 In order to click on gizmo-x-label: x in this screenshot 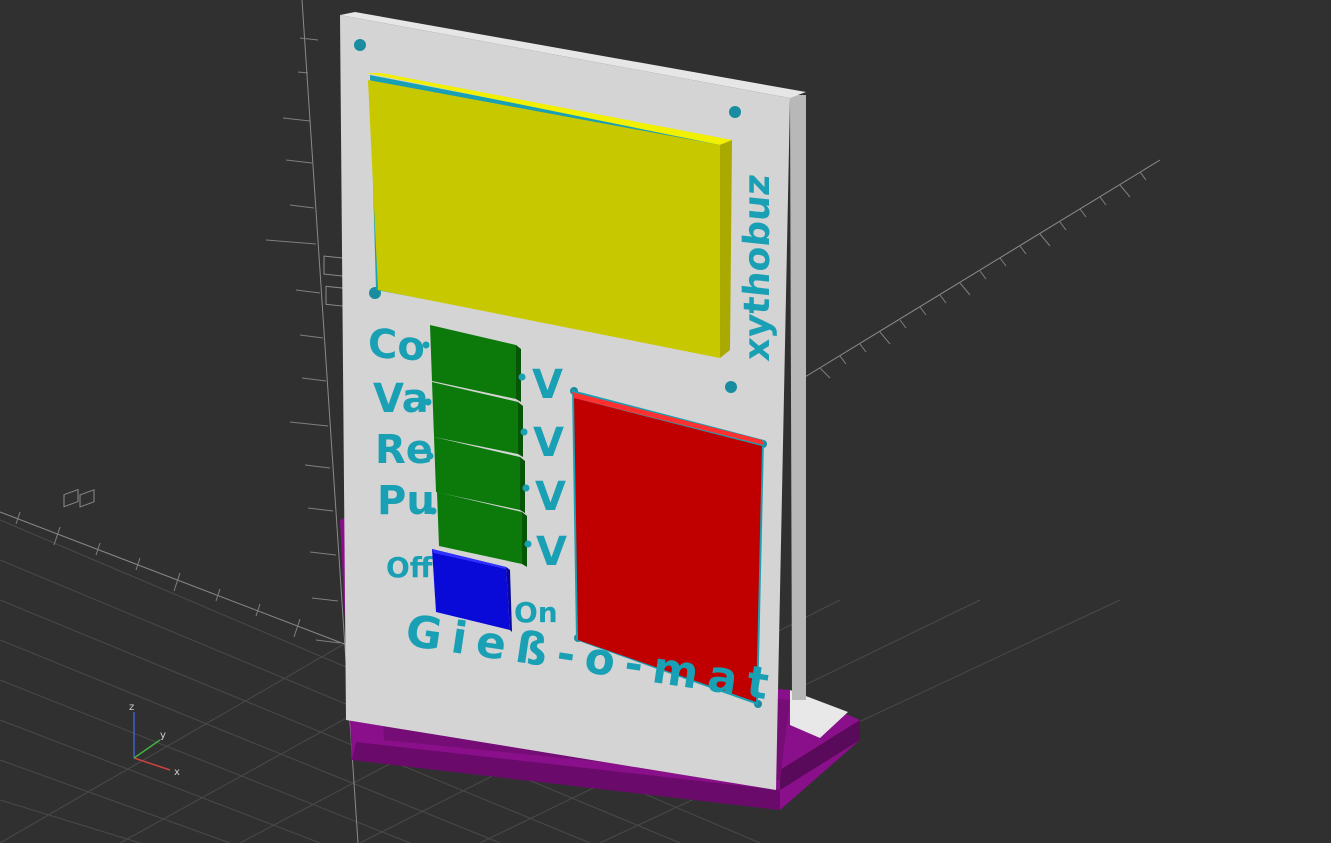, I will do `click(177, 772)`.